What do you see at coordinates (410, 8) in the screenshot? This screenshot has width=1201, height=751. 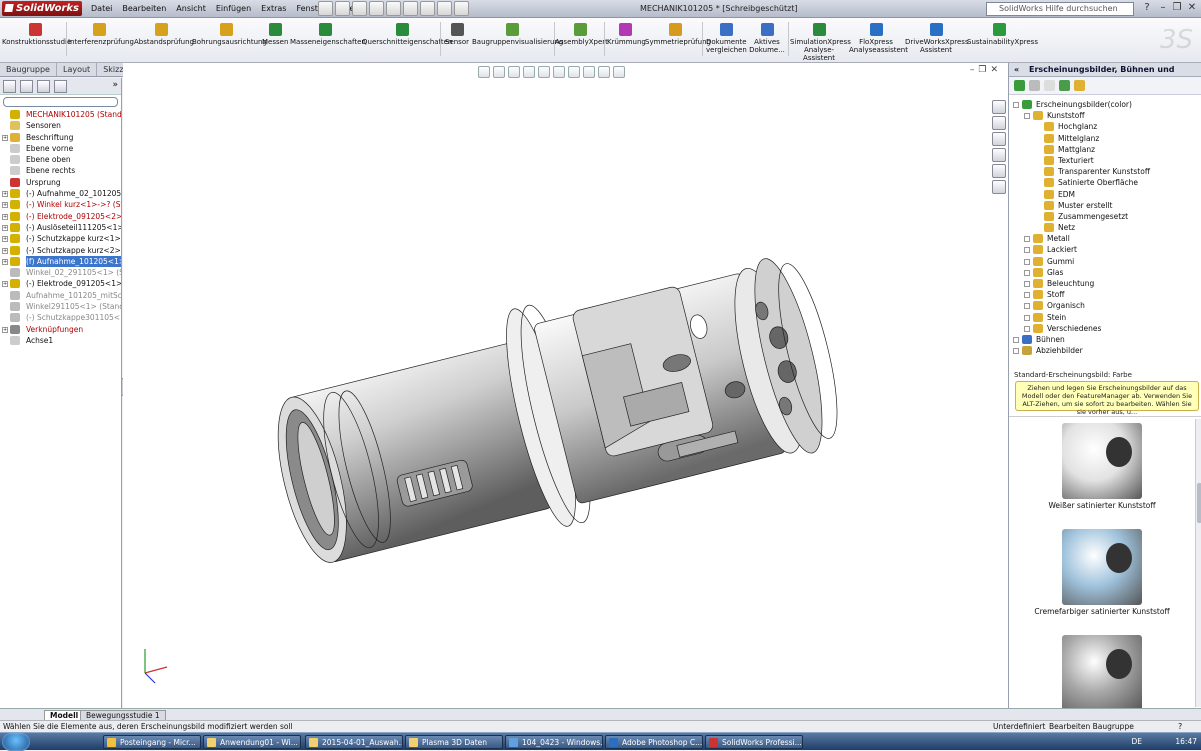 I see `select-icon` at bounding box center [410, 8].